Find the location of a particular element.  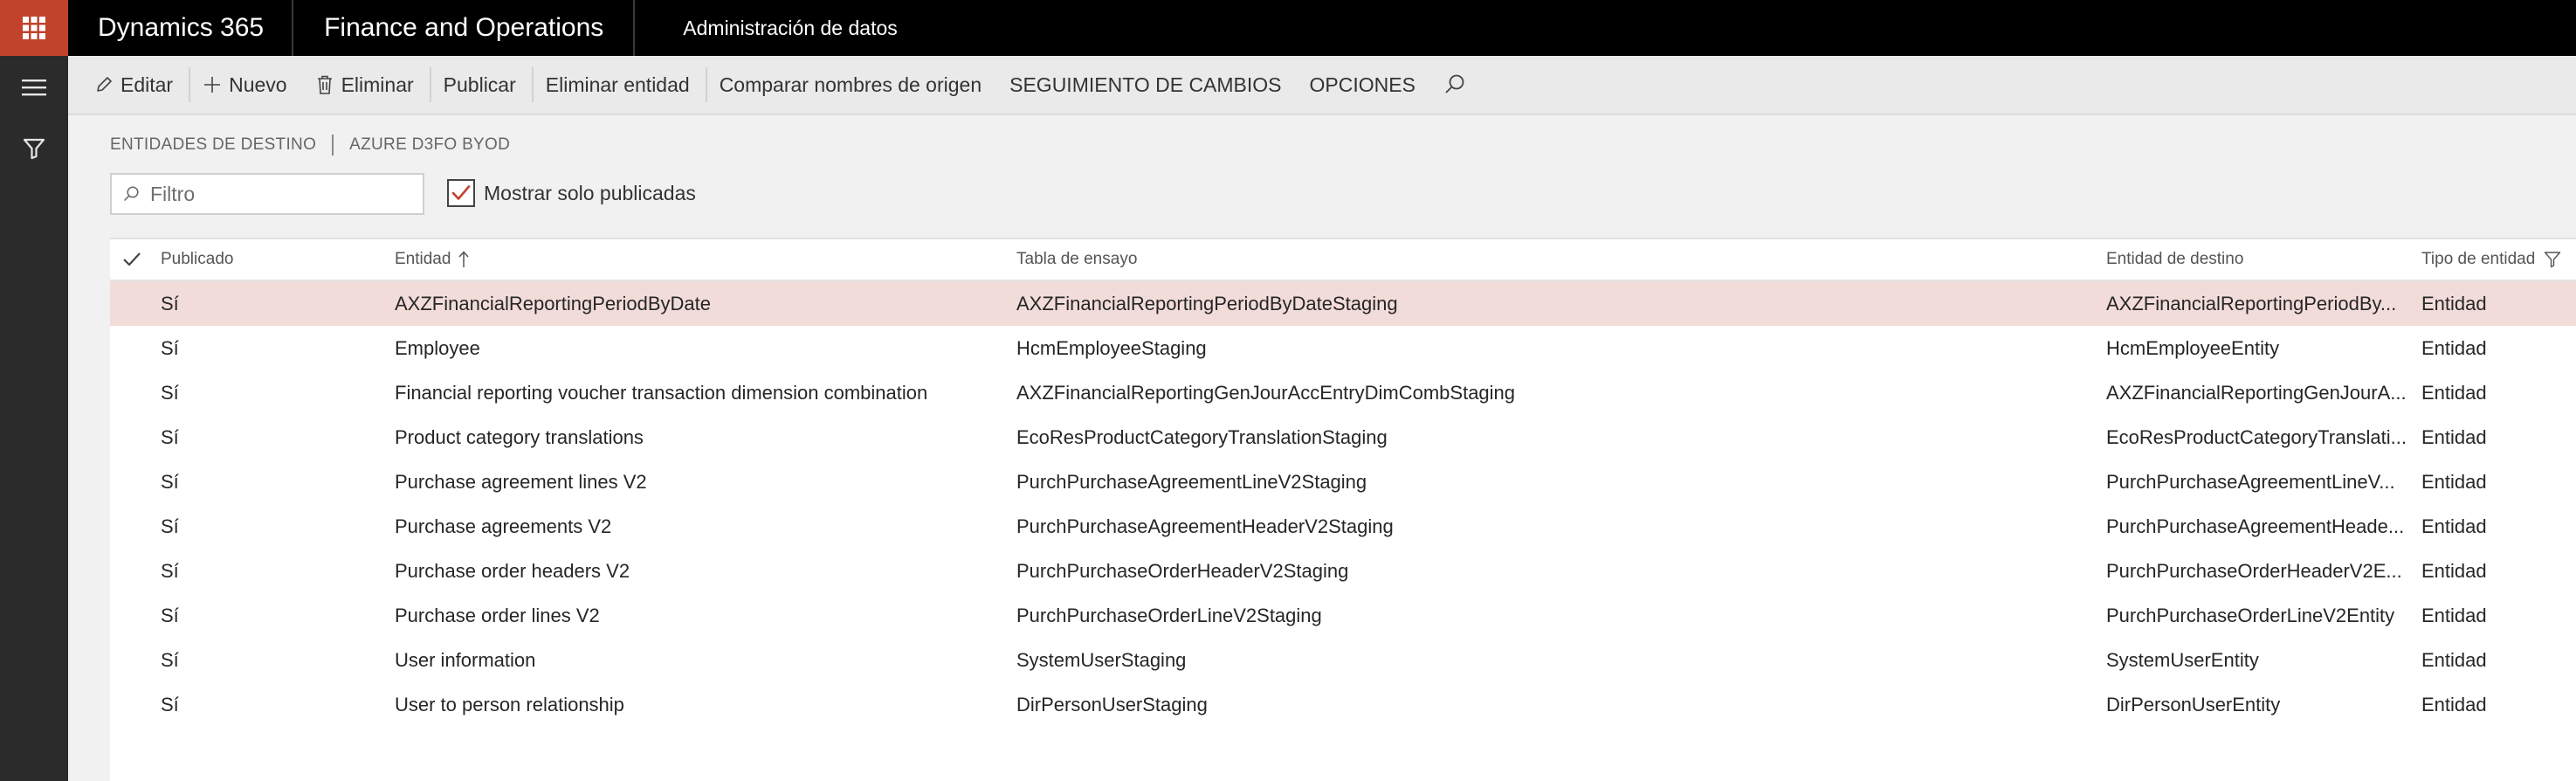

delete-button: Eliminar is located at coordinates (366, 84).